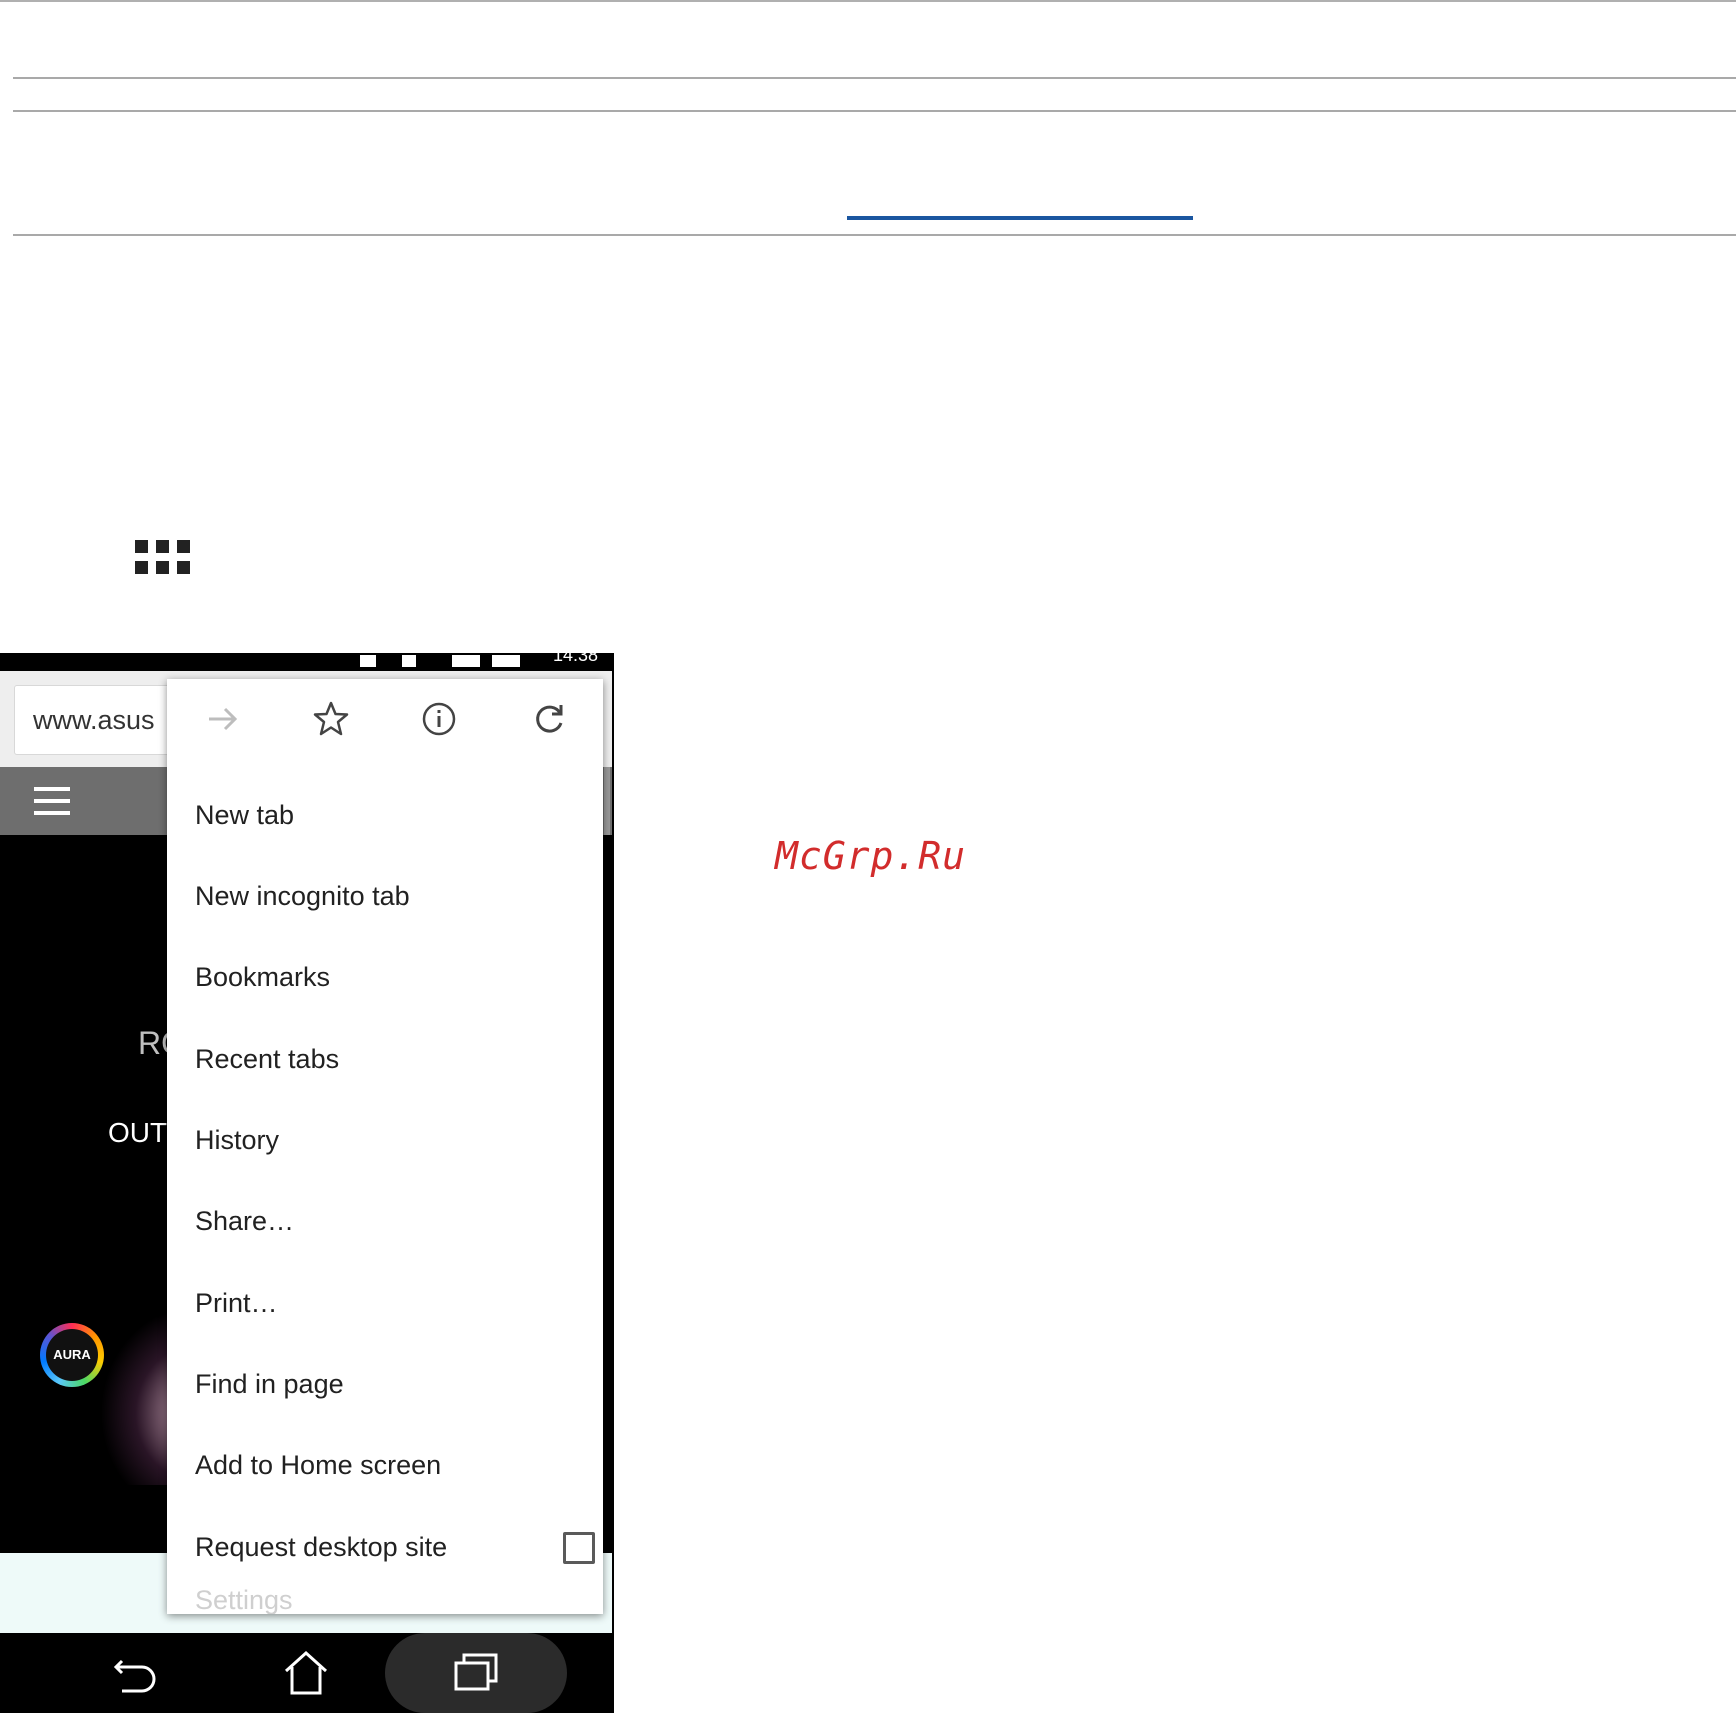  What do you see at coordinates (439, 719) in the screenshot?
I see `info-icon` at bounding box center [439, 719].